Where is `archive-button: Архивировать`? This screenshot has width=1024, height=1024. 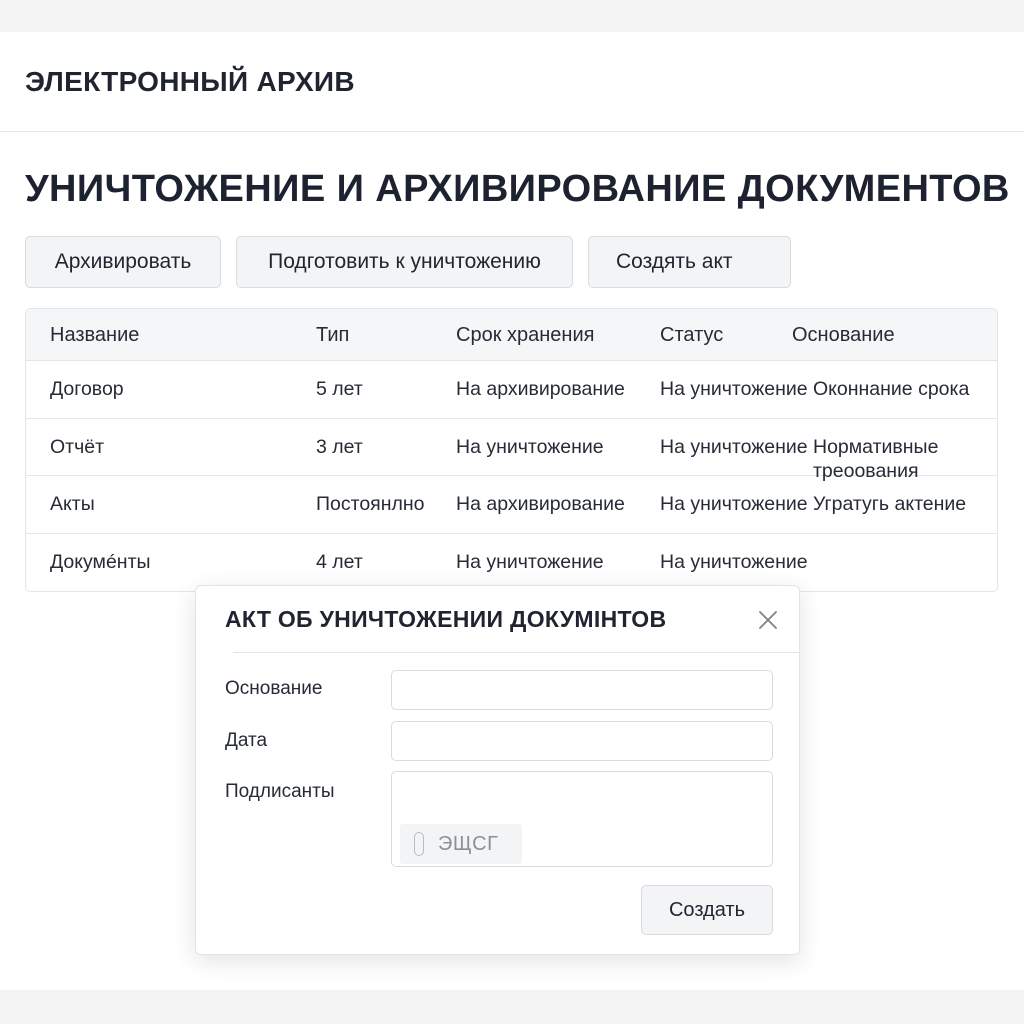 archive-button: Архивировать is located at coordinates (123, 262).